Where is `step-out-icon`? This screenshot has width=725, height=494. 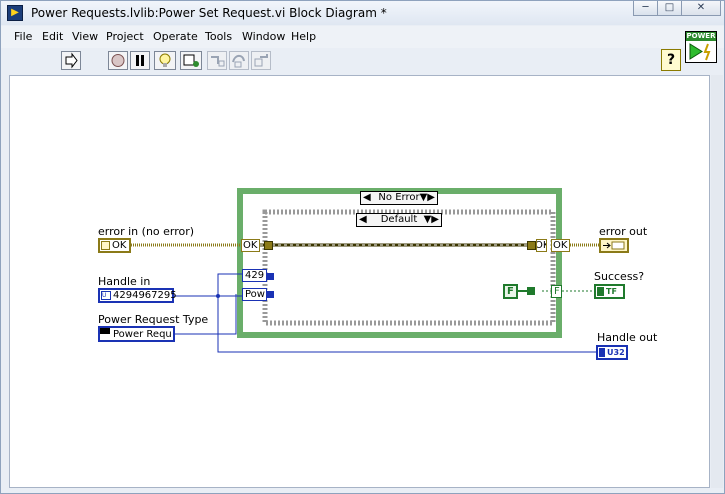 step-out-icon is located at coordinates (261, 60).